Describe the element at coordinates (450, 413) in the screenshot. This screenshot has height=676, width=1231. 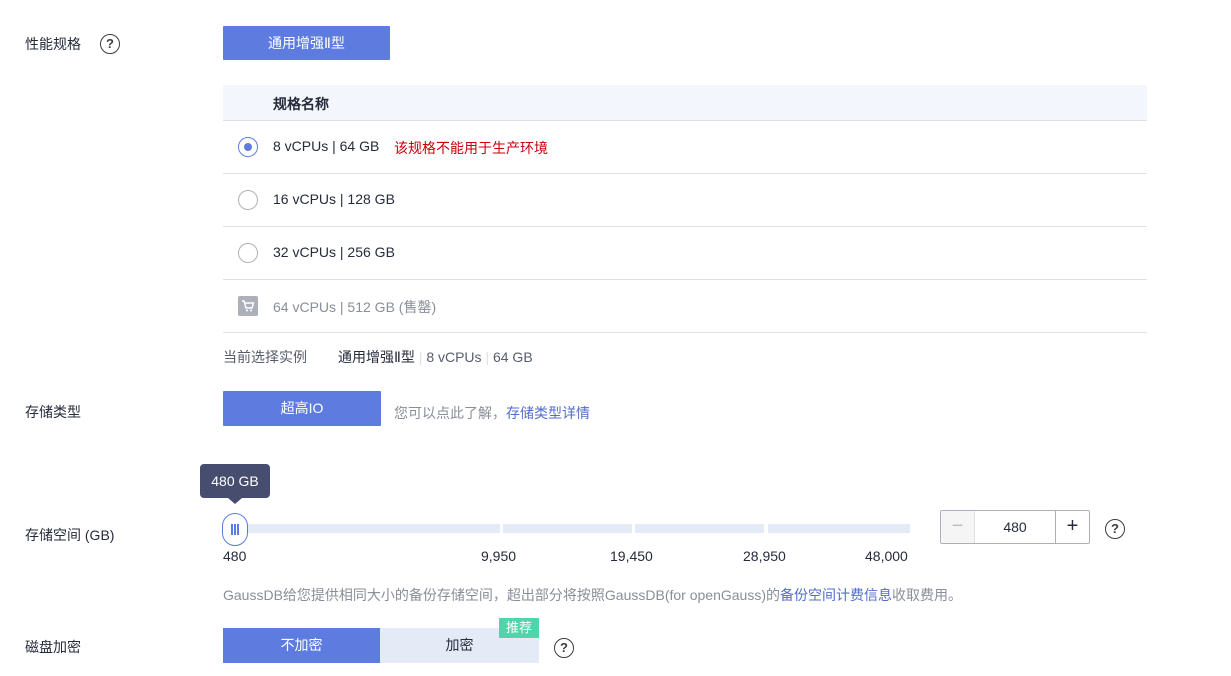
I see `storage-type-hint-text: 您可以点此了解，` at that location.